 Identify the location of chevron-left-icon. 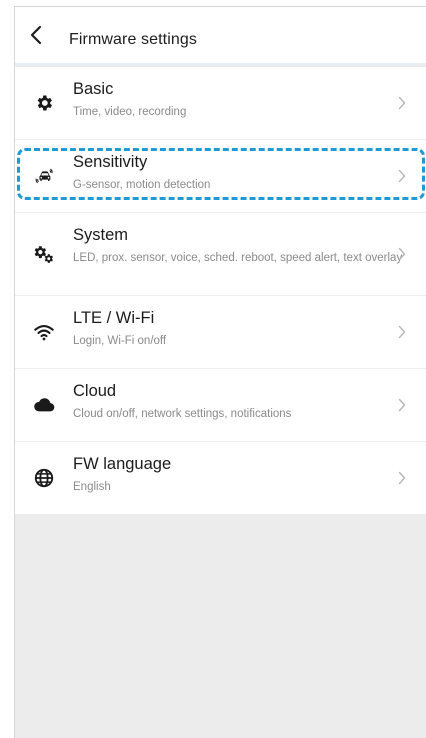
(36, 35).